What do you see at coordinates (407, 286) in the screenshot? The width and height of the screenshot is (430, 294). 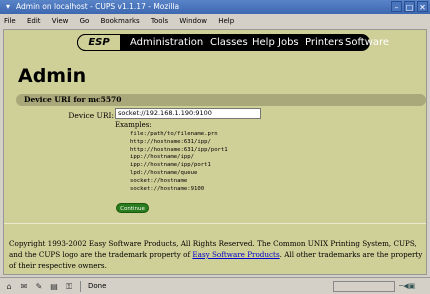 I see `online-status-icon: ─◀▣` at bounding box center [407, 286].